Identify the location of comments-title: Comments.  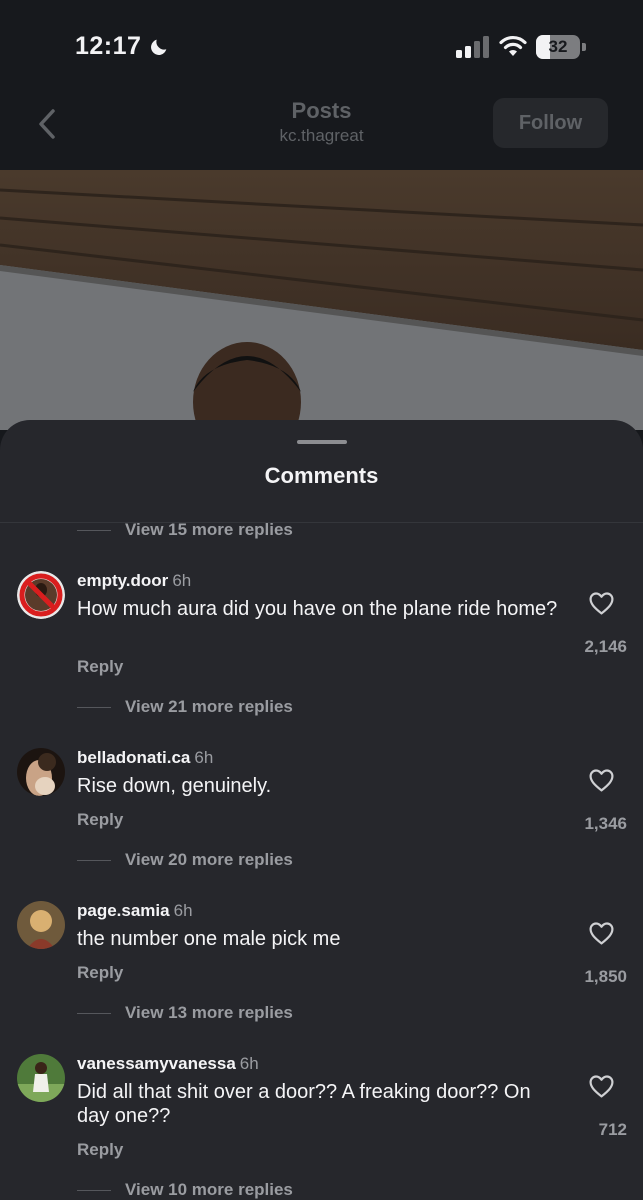
(321, 475).